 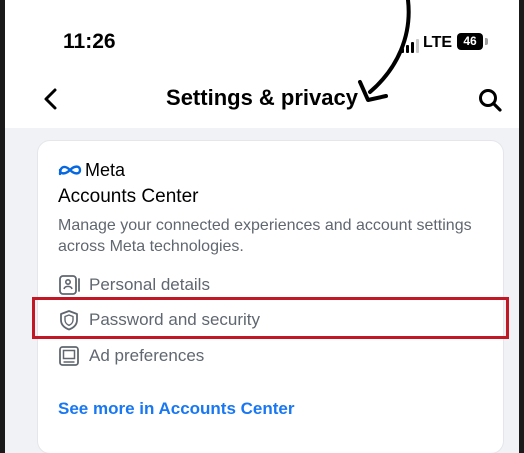 What do you see at coordinates (149, 284) in the screenshot?
I see `personal-details-label: Personal details` at bounding box center [149, 284].